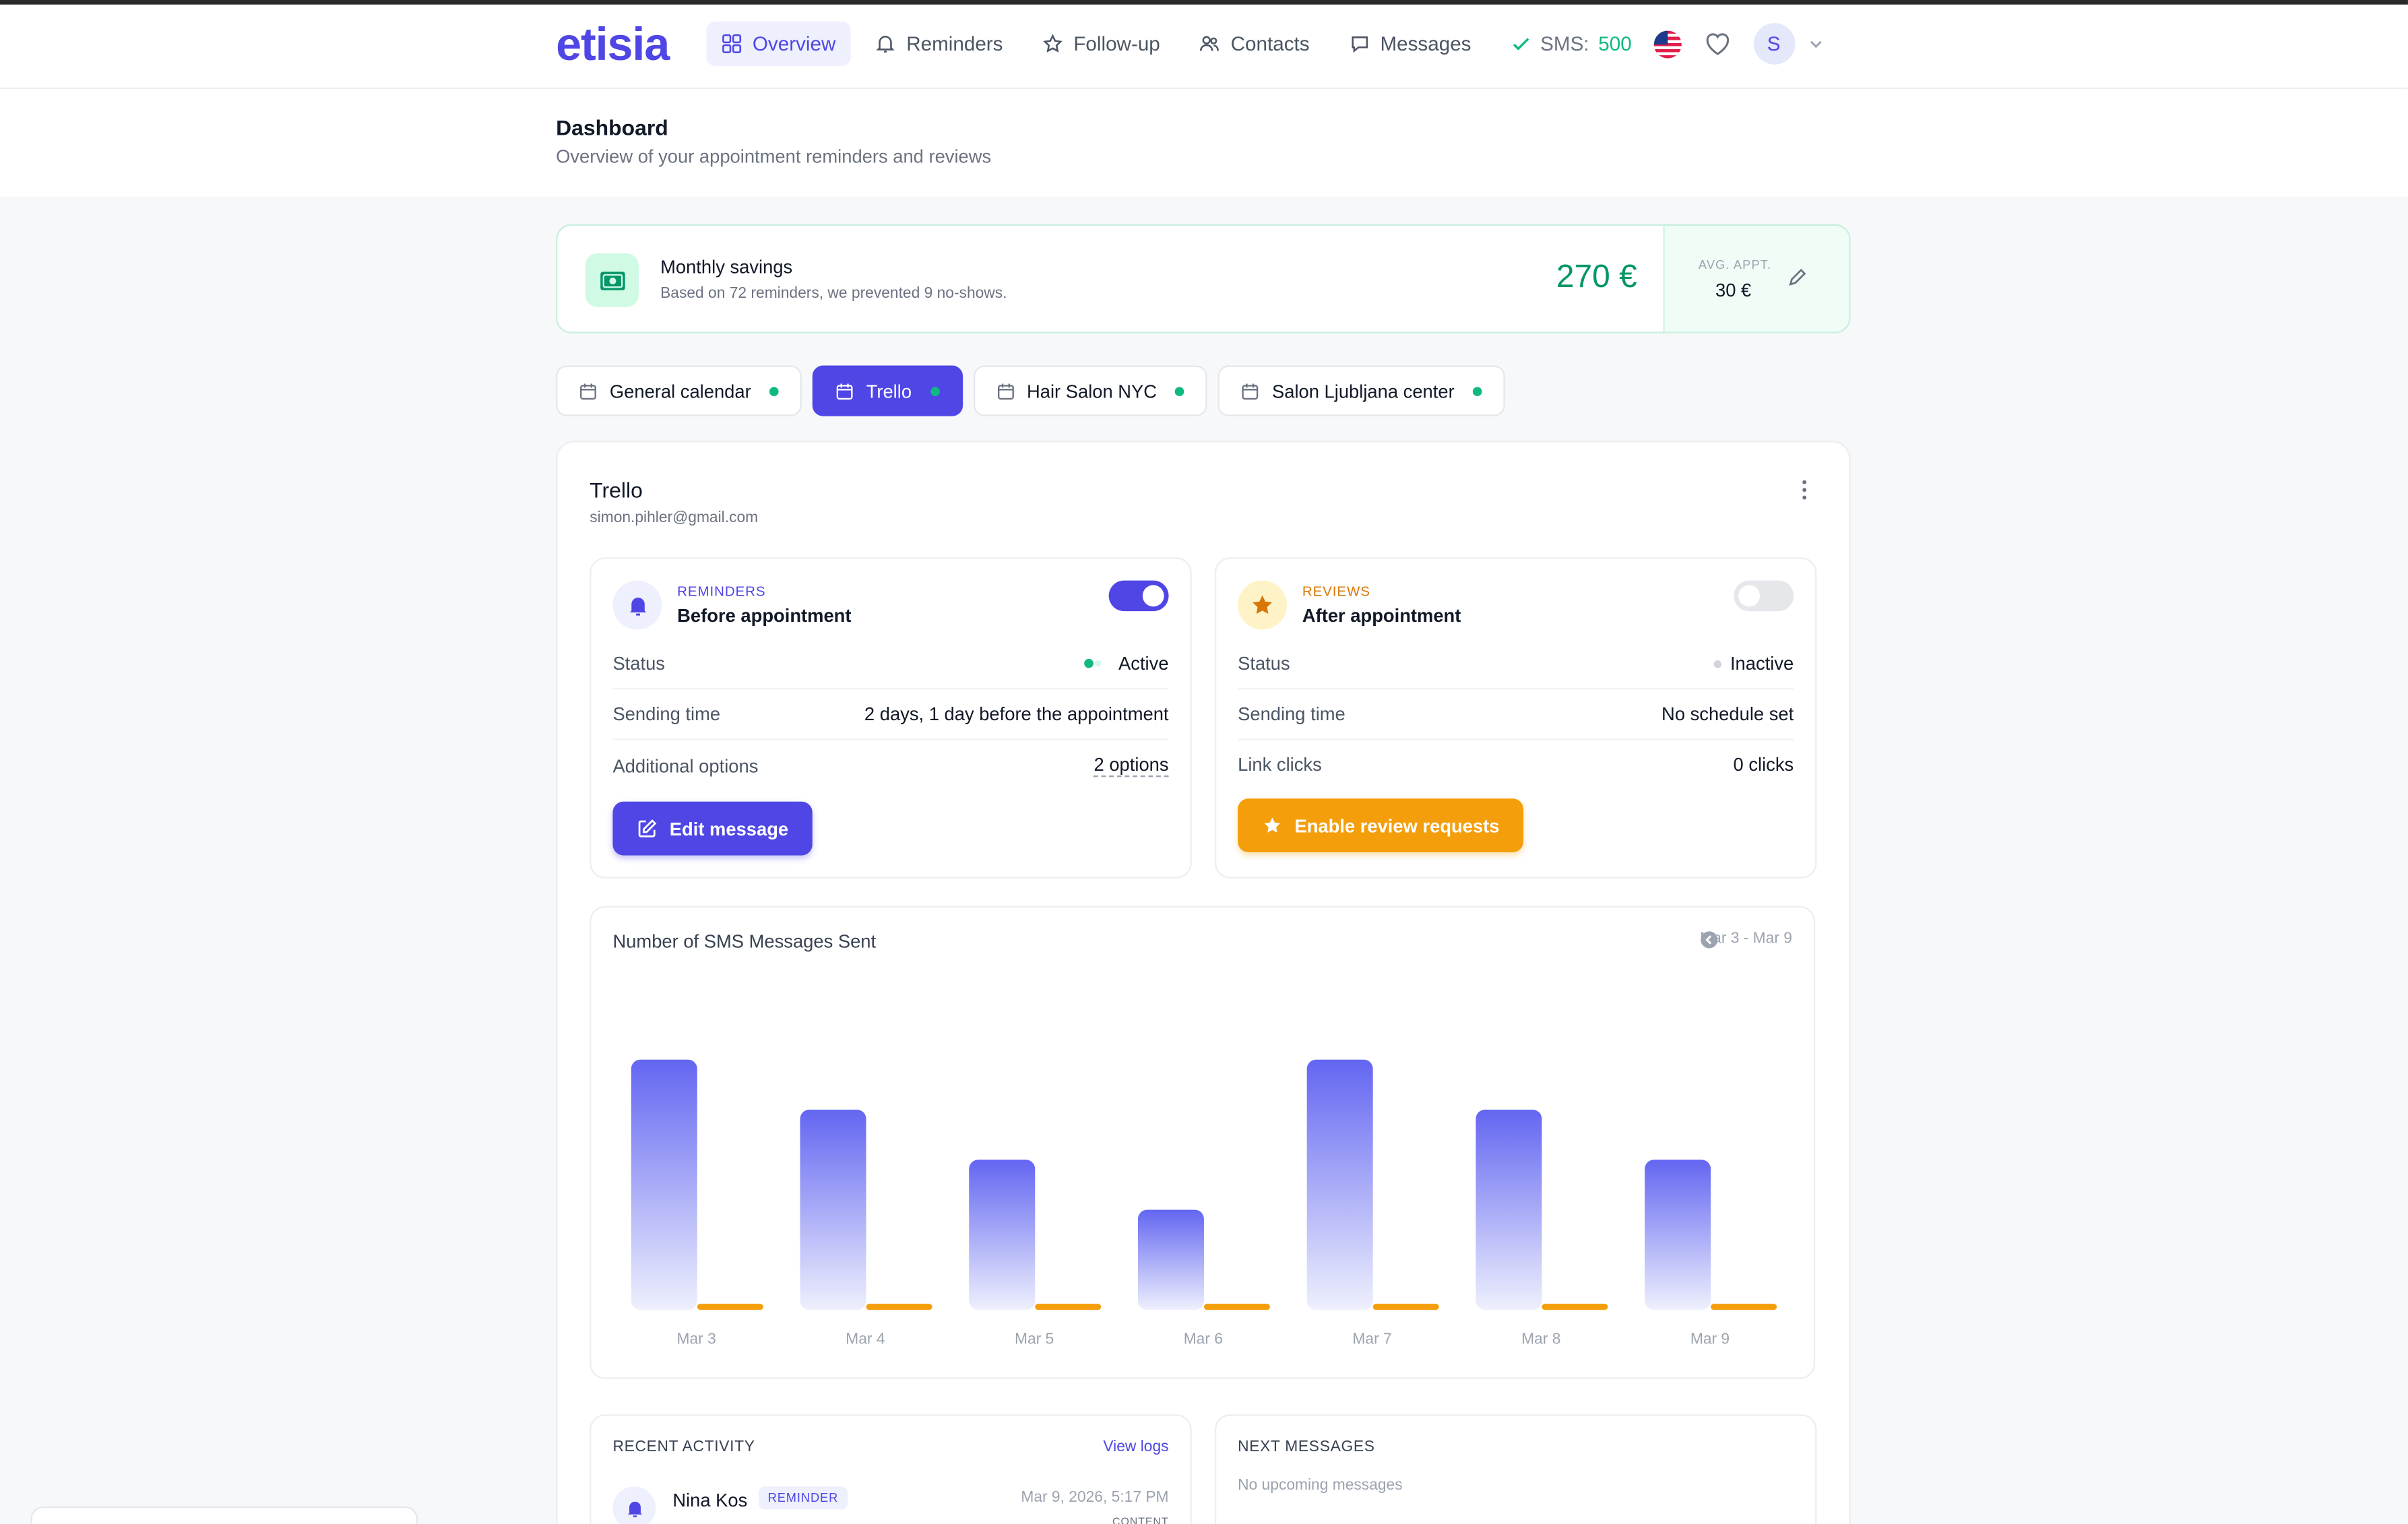 This screenshot has height=1524, width=2408. What do you see at coordinates (1361, 390) in the screenshot?
I see `tab-salon-ljubljana-center: Salon Ljubljana center` at bounding box center [1361, 390].